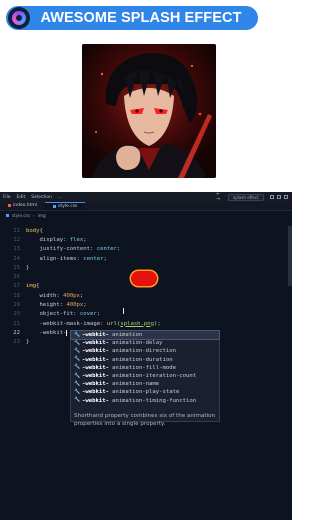  I want to click on search-box-text: splash effect, so click(246, 197).